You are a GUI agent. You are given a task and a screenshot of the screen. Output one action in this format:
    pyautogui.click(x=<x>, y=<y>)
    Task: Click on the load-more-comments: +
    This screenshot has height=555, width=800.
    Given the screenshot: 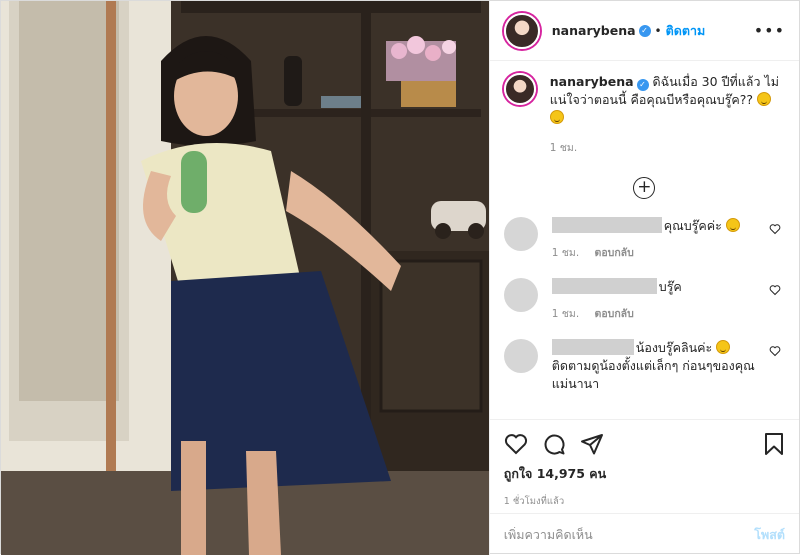 What is the action you would take?
    pyautogui.click(x=644, y=188)
    